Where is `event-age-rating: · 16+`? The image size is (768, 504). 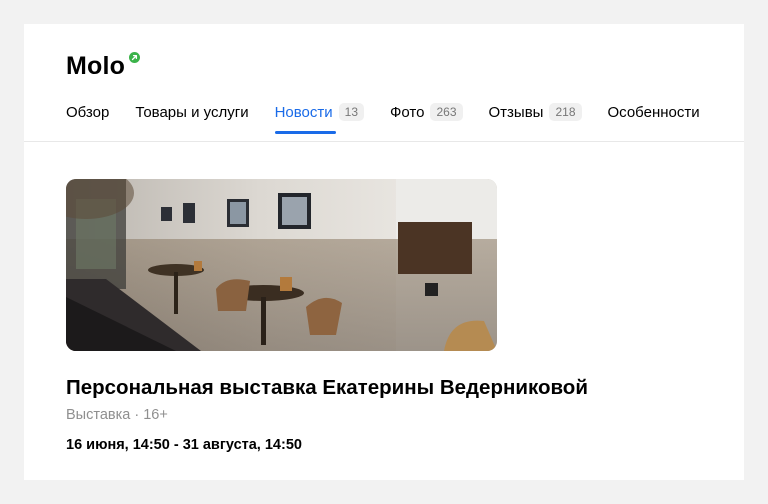
event-age-rating: · 16+ is located at coordinates (151, 415).